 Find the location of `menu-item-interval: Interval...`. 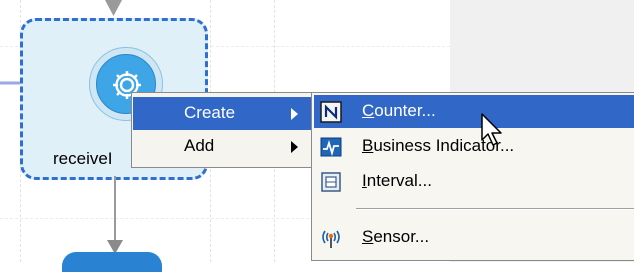

menu-item-interval: Interval... is located at coordinates (474, 181).